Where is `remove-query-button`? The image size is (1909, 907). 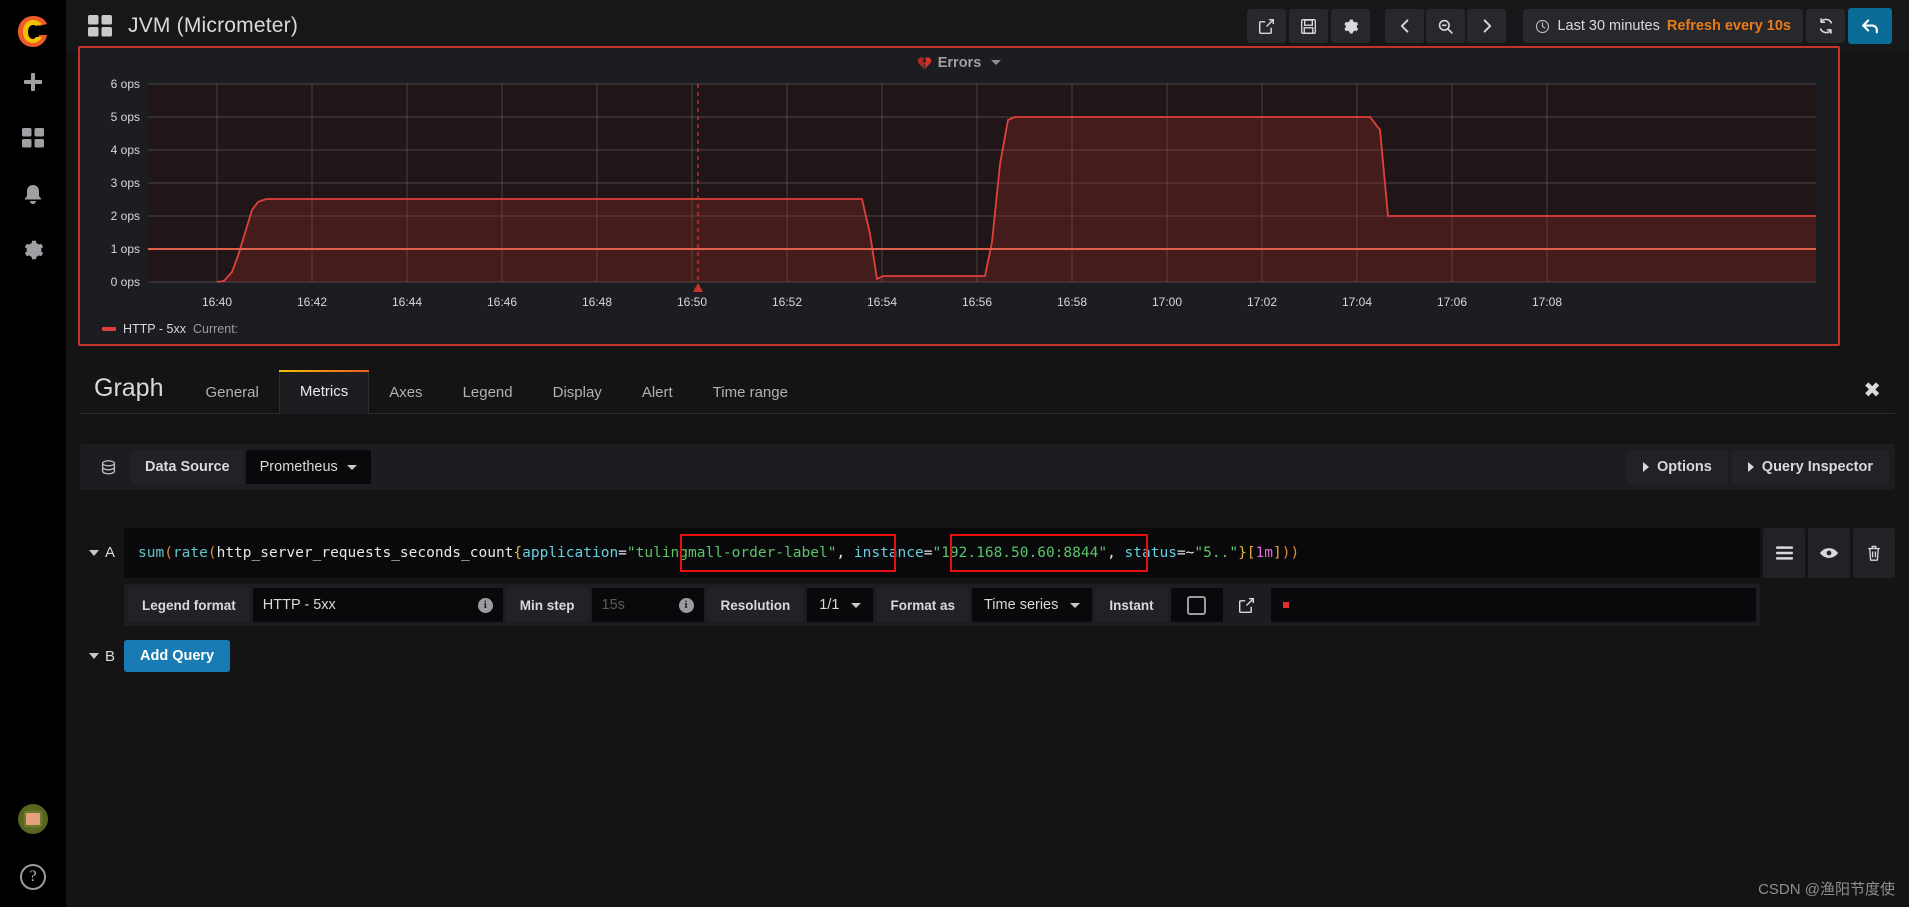 remove-query-button is located at coordinates (1874, 553).